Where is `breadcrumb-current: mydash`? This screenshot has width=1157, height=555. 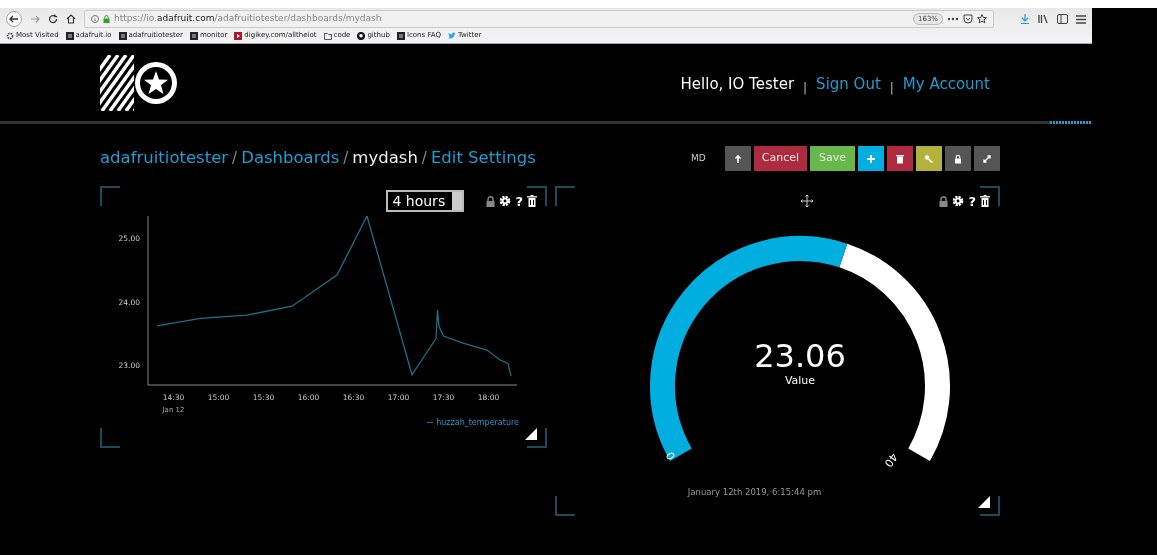 breadcrumb-current: mydash is located at coordinates (385, 158).